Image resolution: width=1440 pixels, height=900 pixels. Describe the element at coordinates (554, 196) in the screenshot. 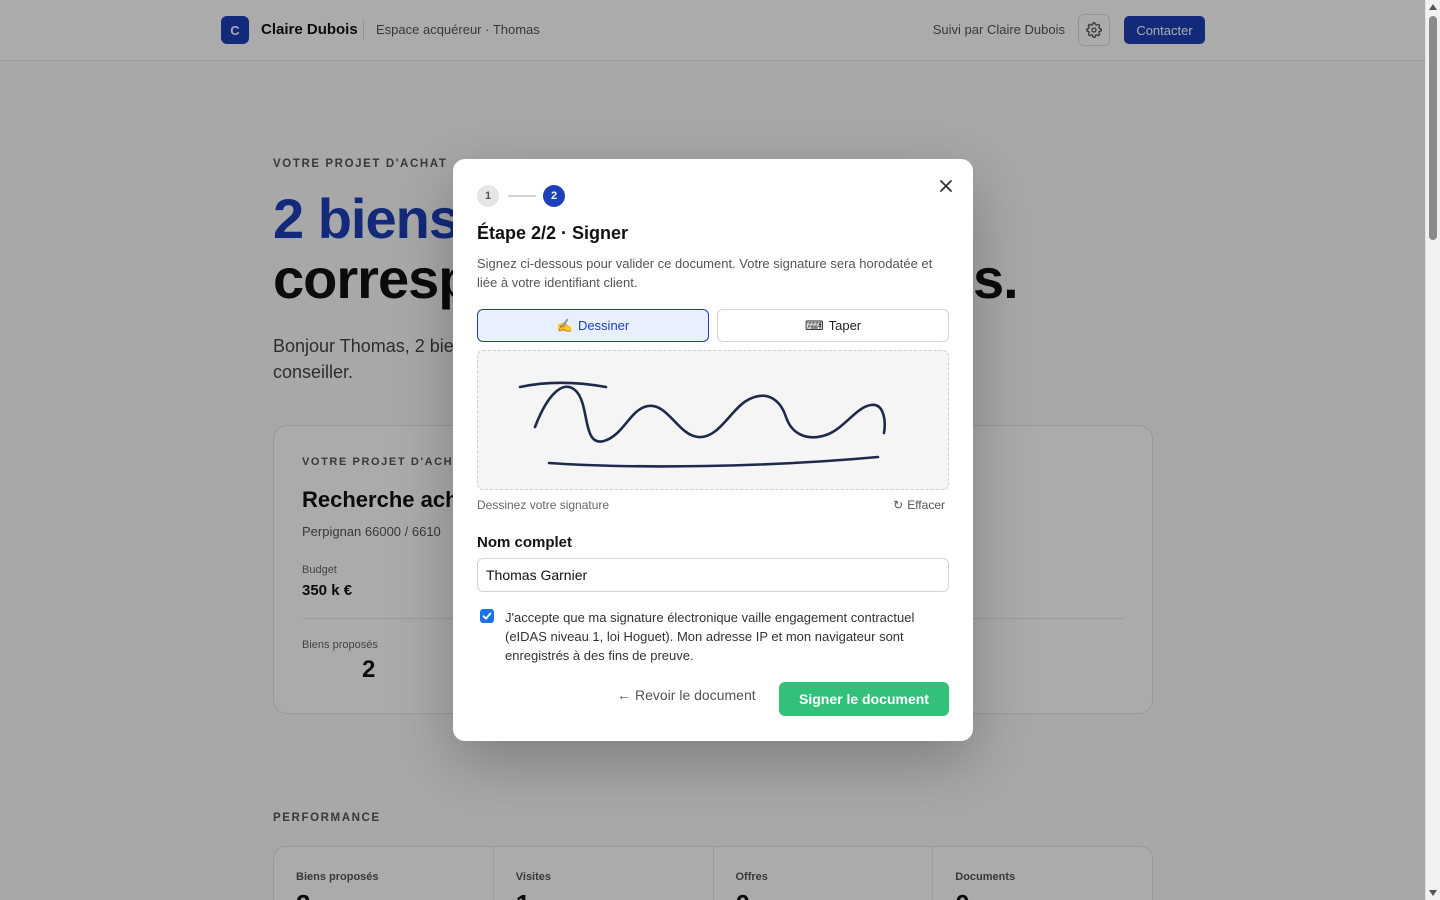

I see `step-indicator-2: 2` at that location.